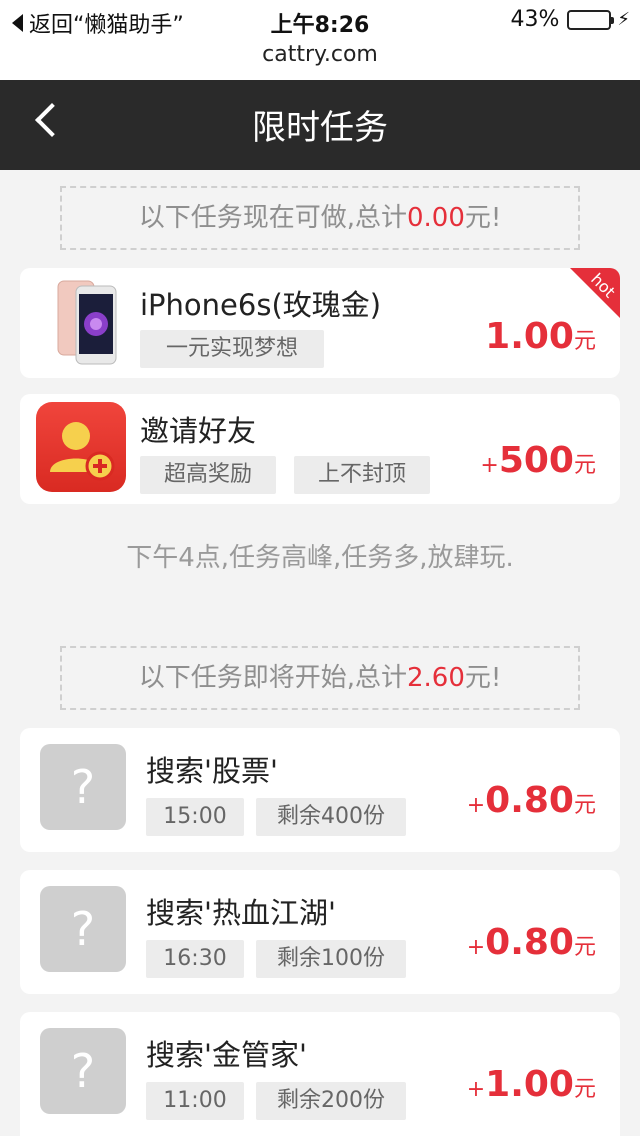 This screenshot has width=640, height=1136. Describe the element at coordinates (320, 932) in the screenshot. I see `task-card: ? 搜索'热血江湖' 16:30 剩余100份 +0.80元` at that location.